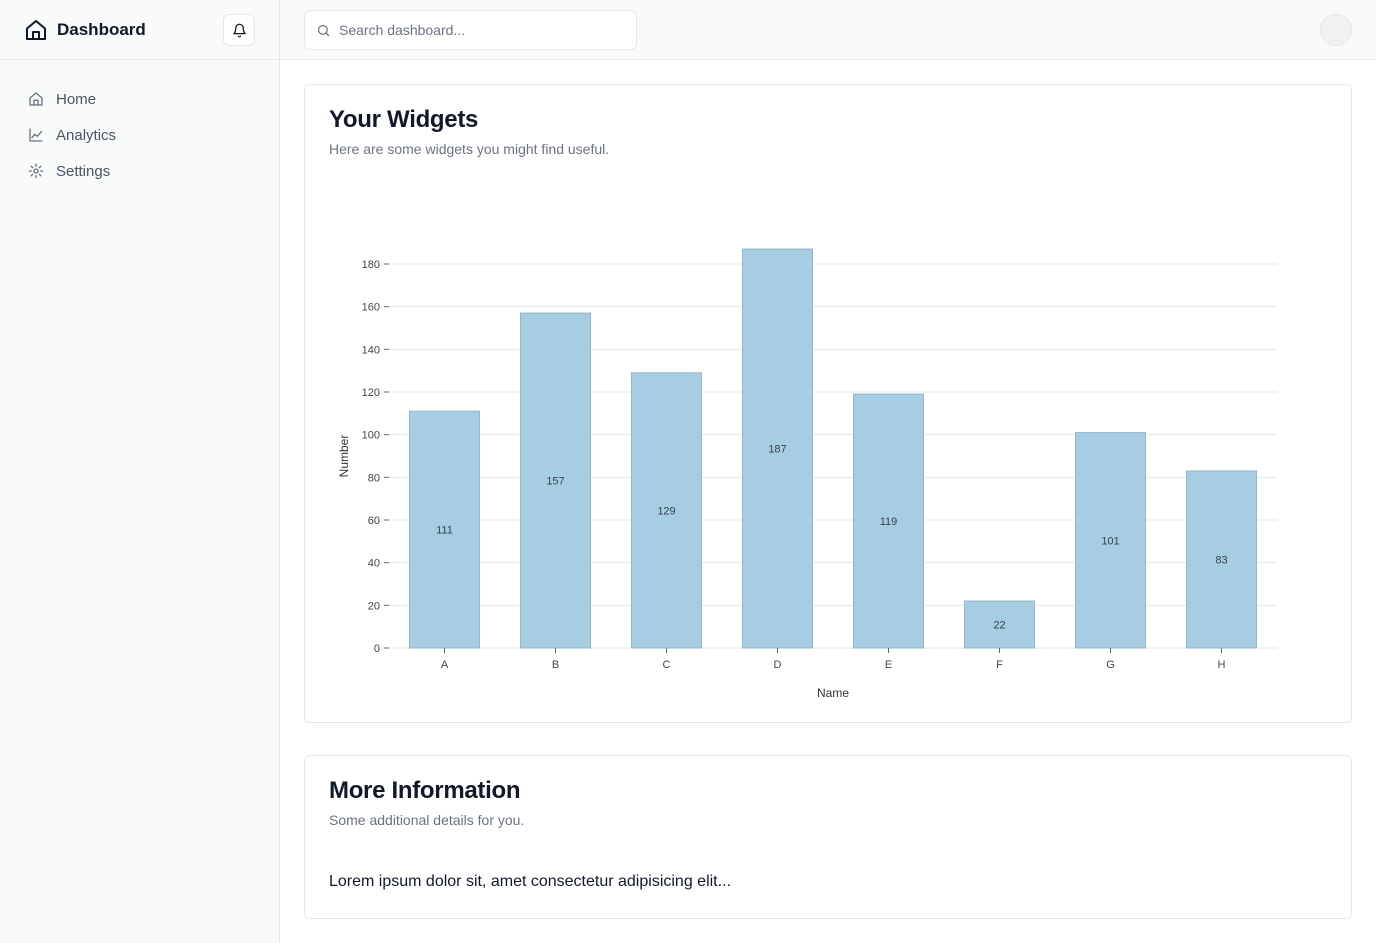 The height and width of the screenshot is (943, 1376). I want to click on card-title: More Information, so click(425, 790).